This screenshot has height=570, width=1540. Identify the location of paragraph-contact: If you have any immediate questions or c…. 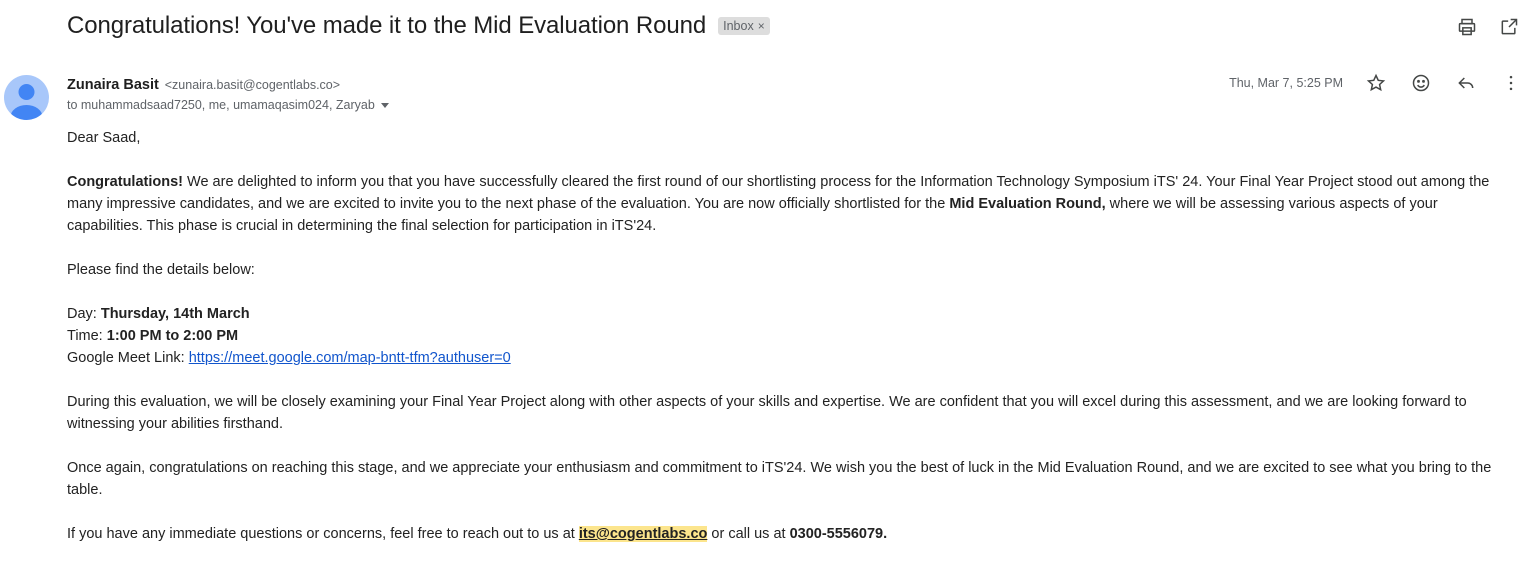
(789, 534).